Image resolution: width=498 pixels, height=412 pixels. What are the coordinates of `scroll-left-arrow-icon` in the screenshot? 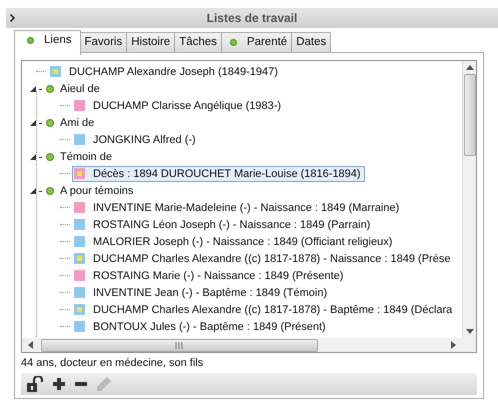 It's located at (30, 345).